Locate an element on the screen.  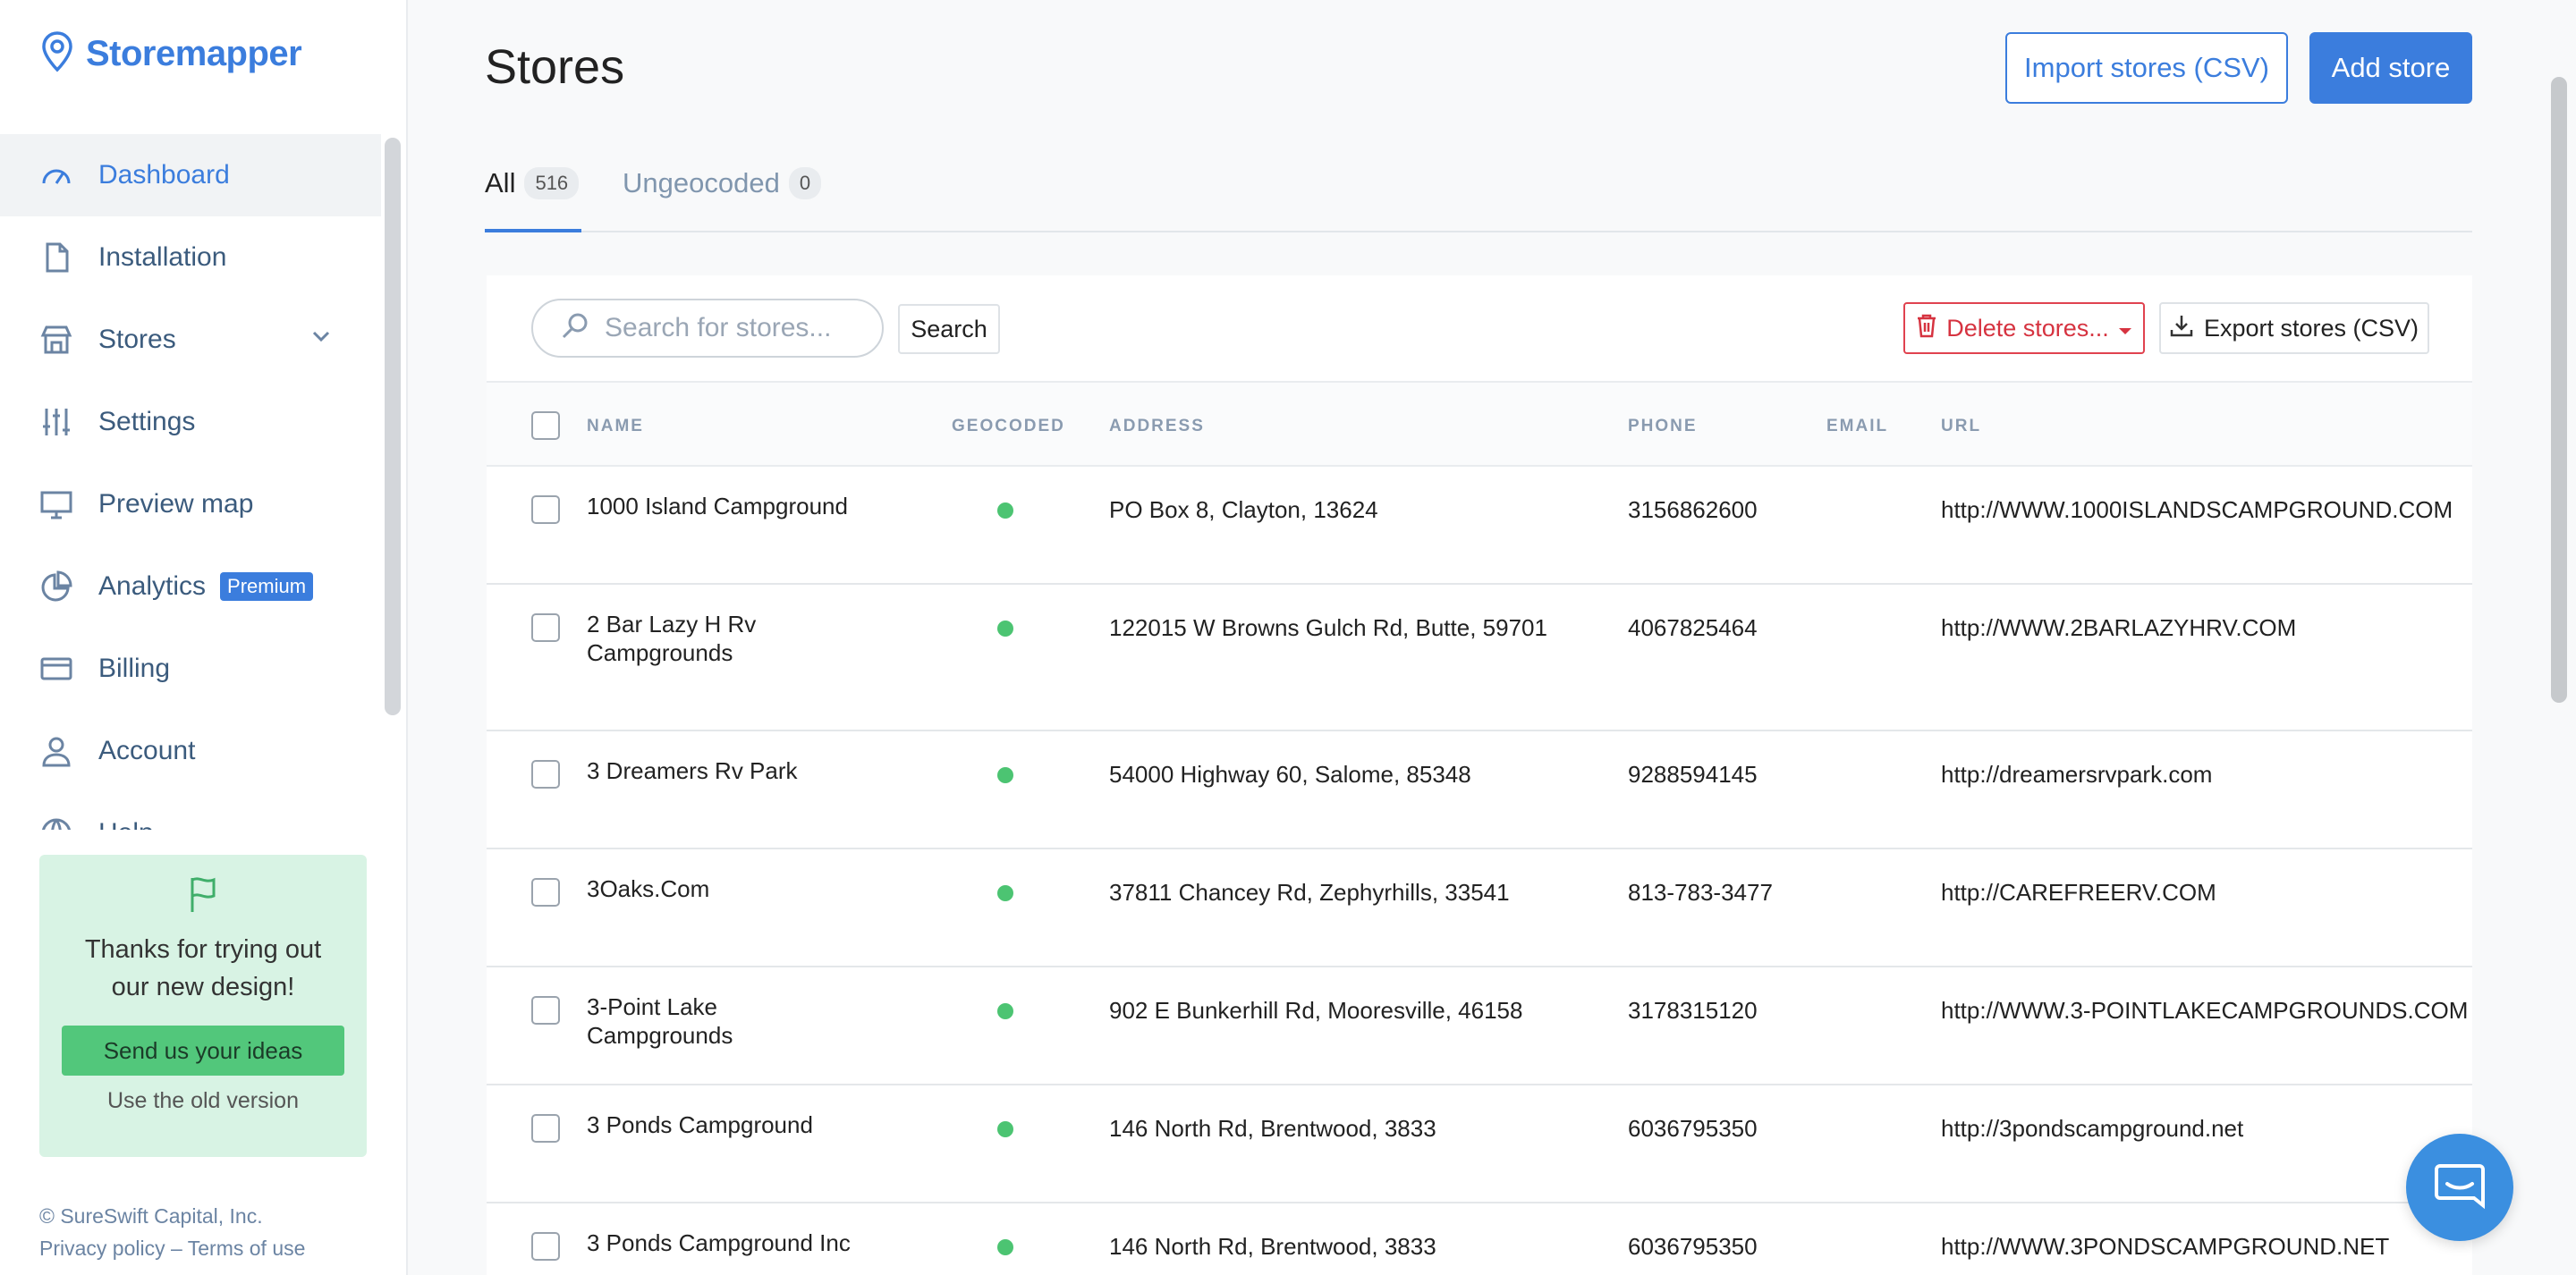
sidebar-item-dashboard: Dashboard is located at coordinates (190, 175).